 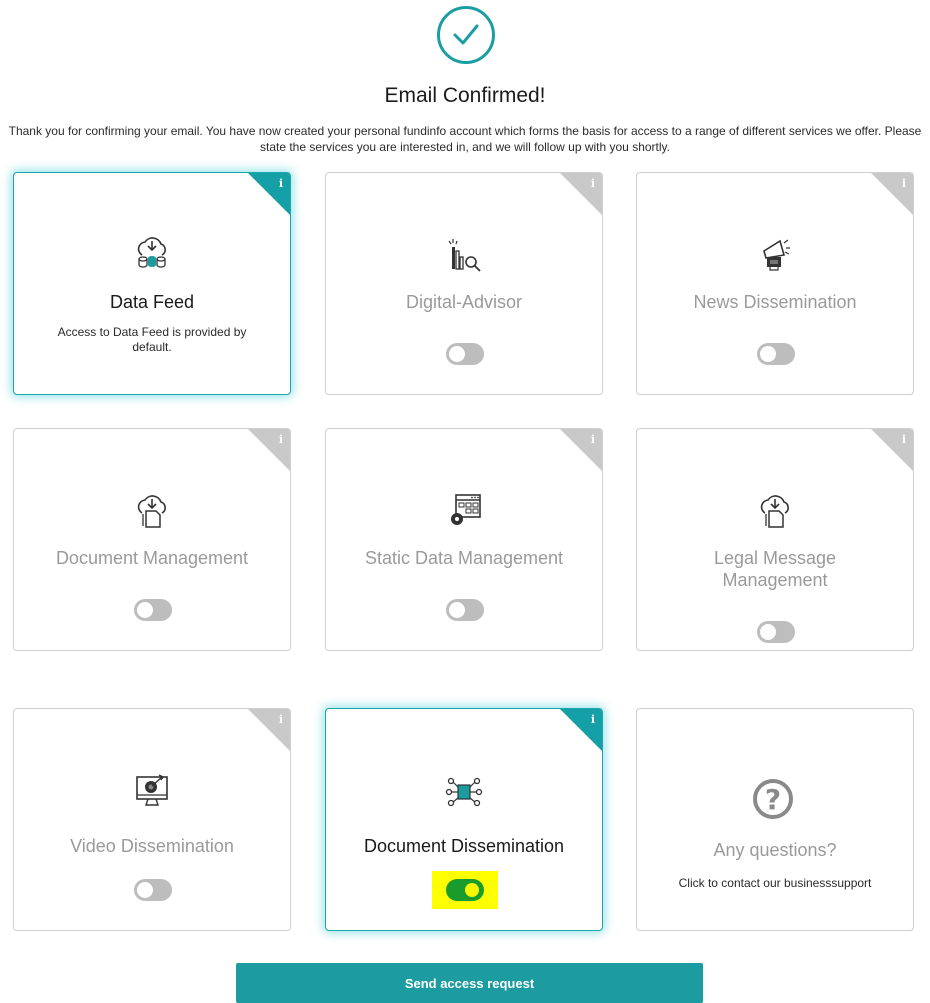 I want to click on card-legal-message-management: i Legal Message Management, so click(x=775, y=539).